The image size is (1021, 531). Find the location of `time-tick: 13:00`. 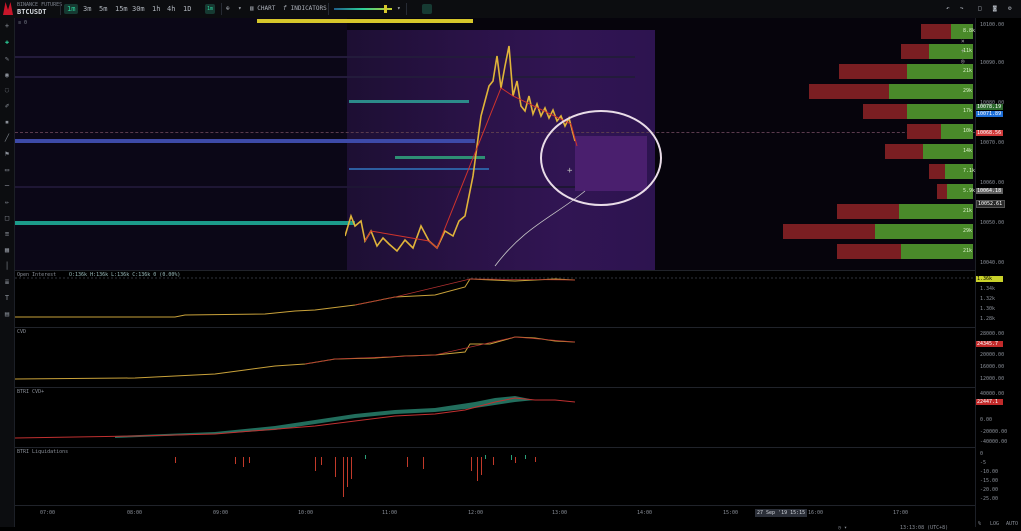

time-tick: 13:00 is located at coordinates (560, 513).